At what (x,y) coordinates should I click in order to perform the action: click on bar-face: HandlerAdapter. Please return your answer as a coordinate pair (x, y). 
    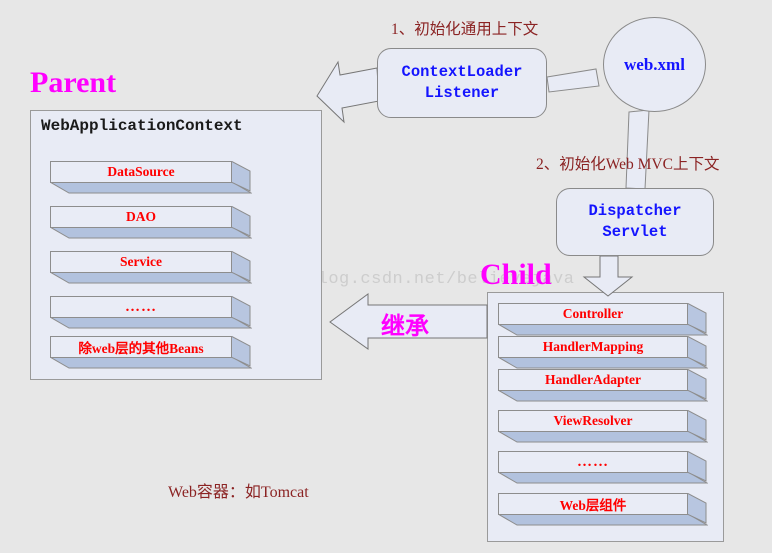
    Looking at the image, I should click on (593, 380).